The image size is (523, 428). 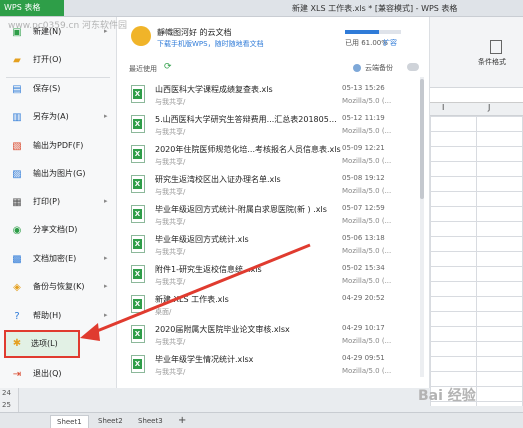 I want to click on ribbon: 条件格式, so click(x=476, y=52).